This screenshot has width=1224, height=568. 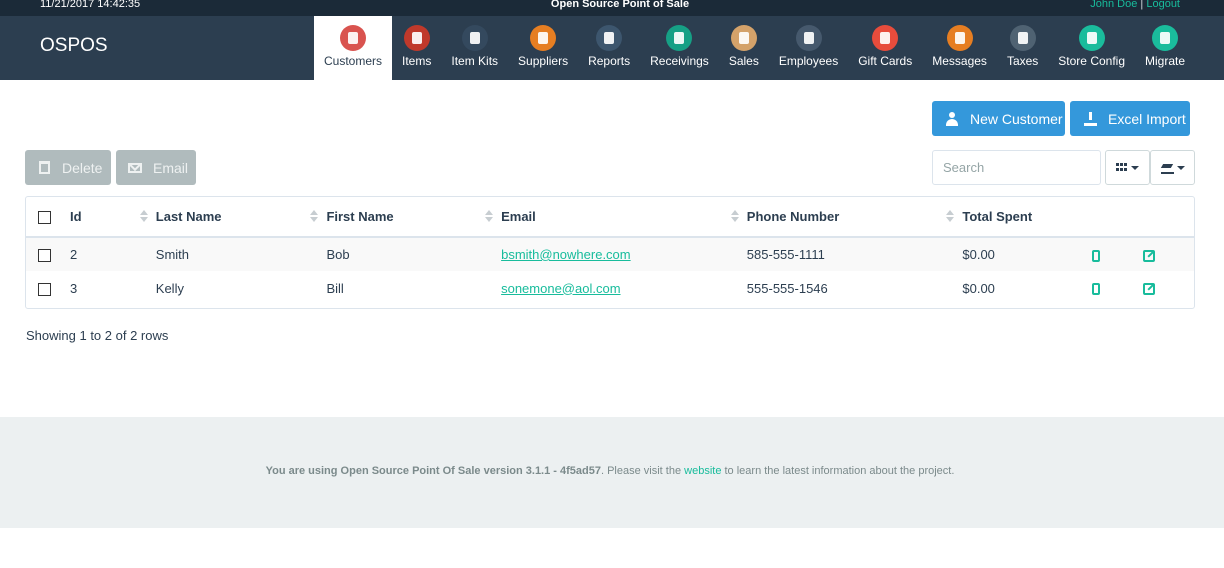 What do you see at coordinates (1113, 5) in the screenshot?
I see `user-name-link: John Doe` at bounding box center [1113, 5].